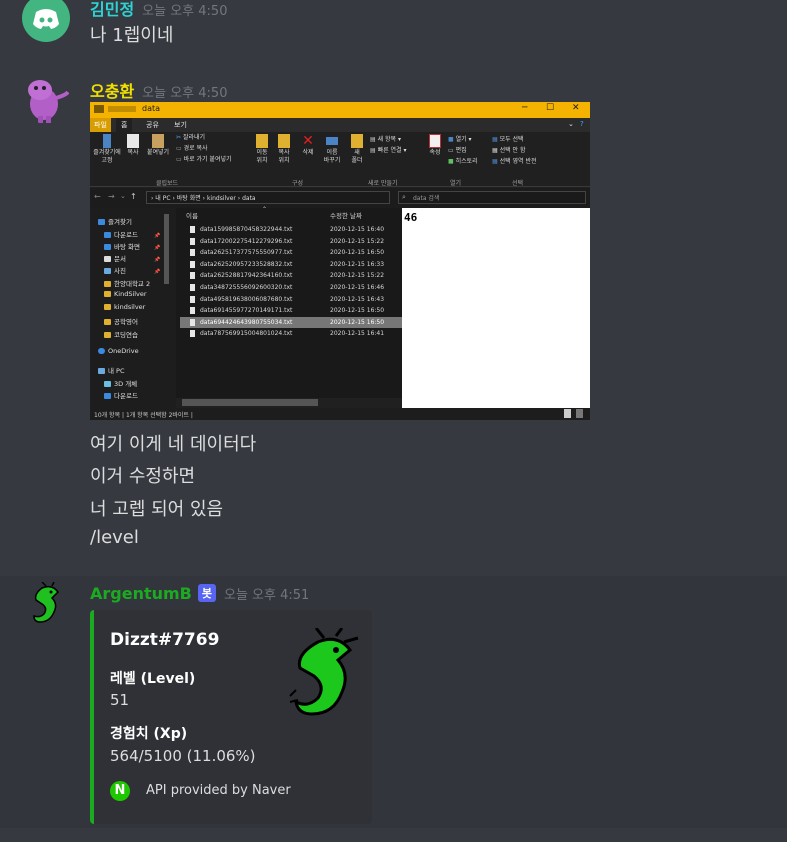 The width and height of the screenshot is (787, 842). What do you see at coordinates (332, 149) in the screenshot?
I see `rename-button: 이름 바꾸기` at bounding box center [332, 149].